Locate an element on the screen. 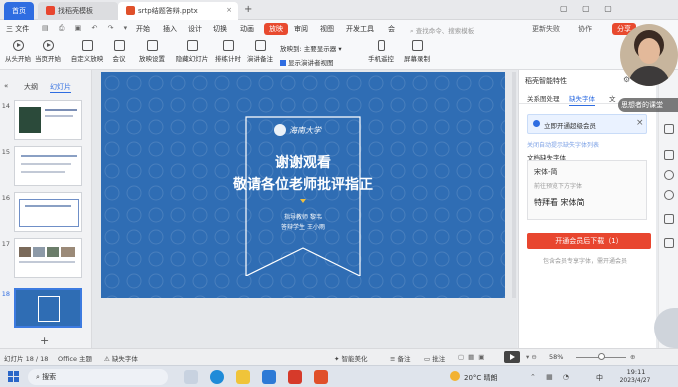  canvas-scrollbar is located at coordinates (514, 185).